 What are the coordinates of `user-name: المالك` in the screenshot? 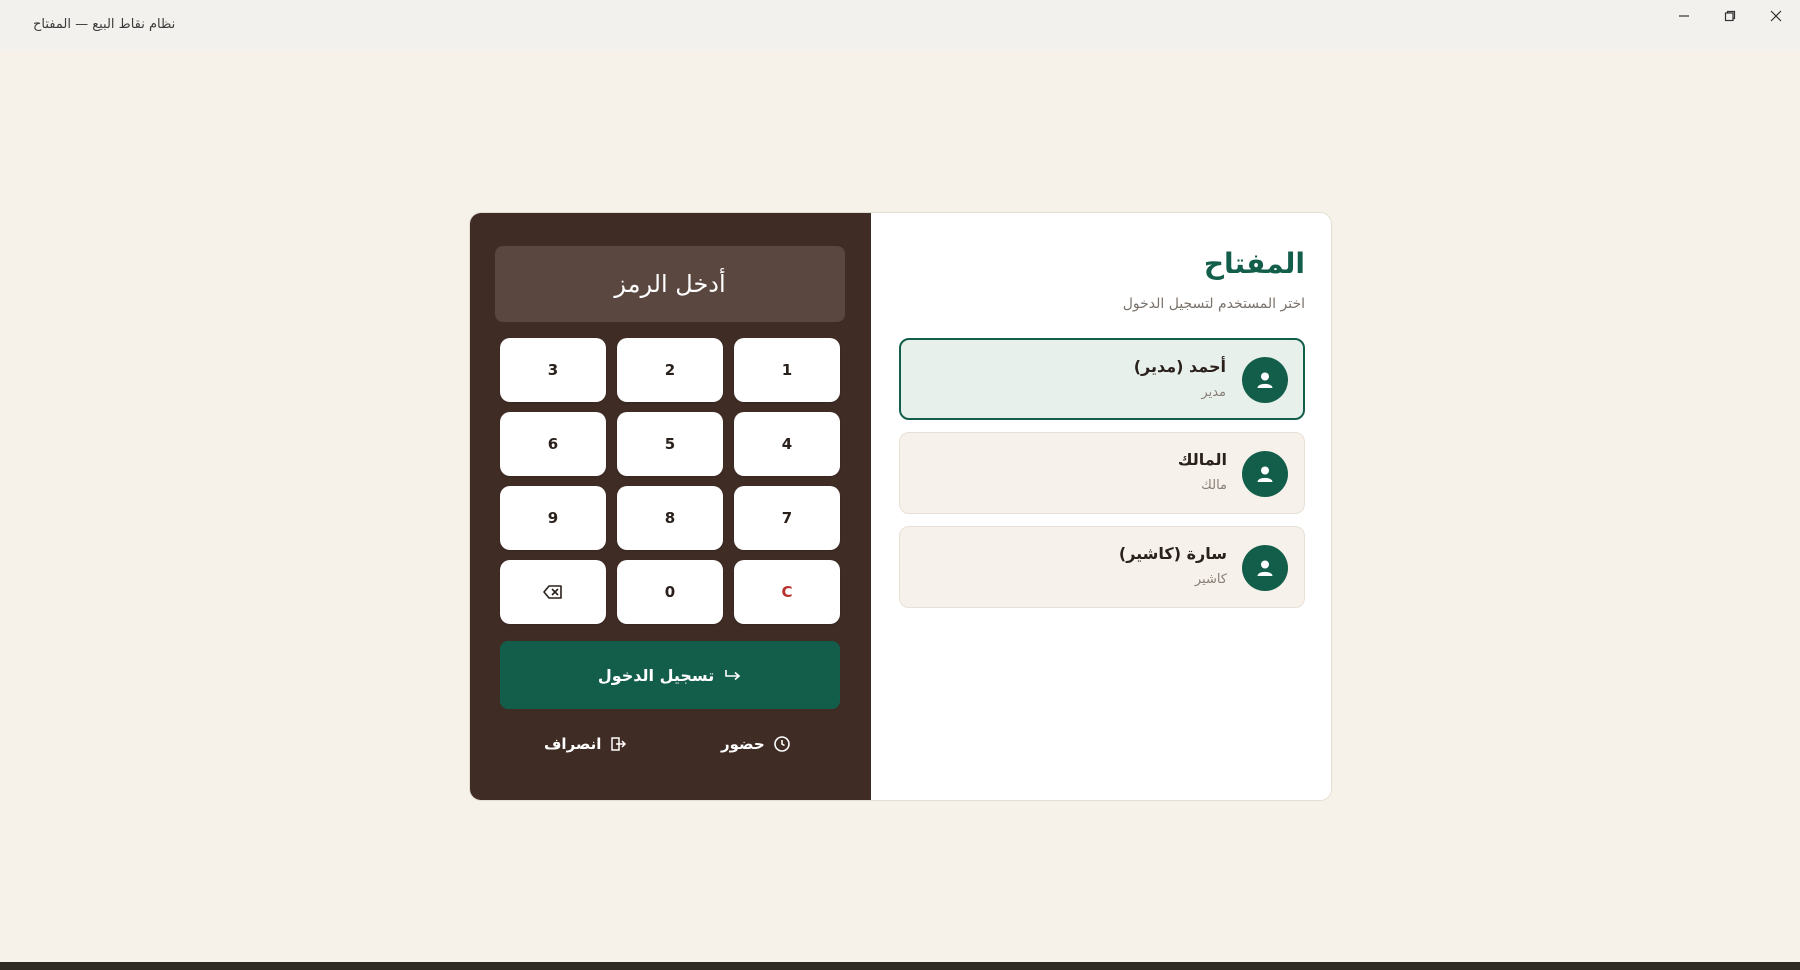 It's located at (1202, 459).